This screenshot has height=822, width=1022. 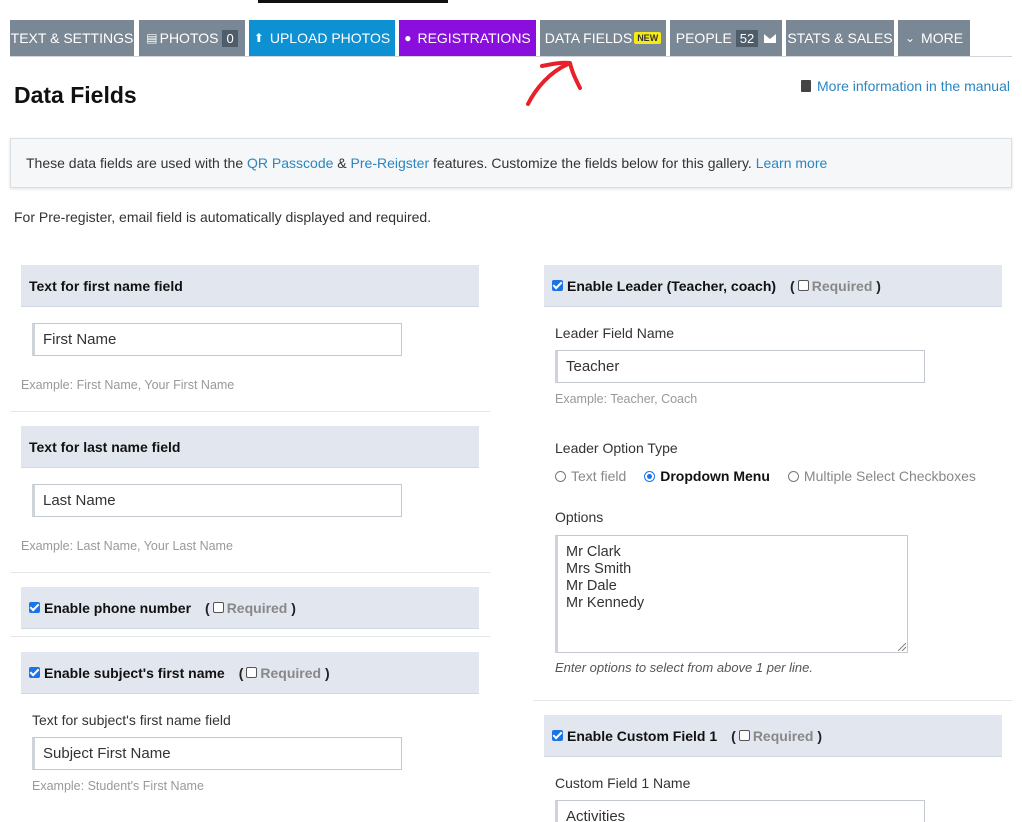 What do you see at coordinates (152, 38) in the screenshot?
I see `photos-icon: ▤` at bounding box center [152, 38].